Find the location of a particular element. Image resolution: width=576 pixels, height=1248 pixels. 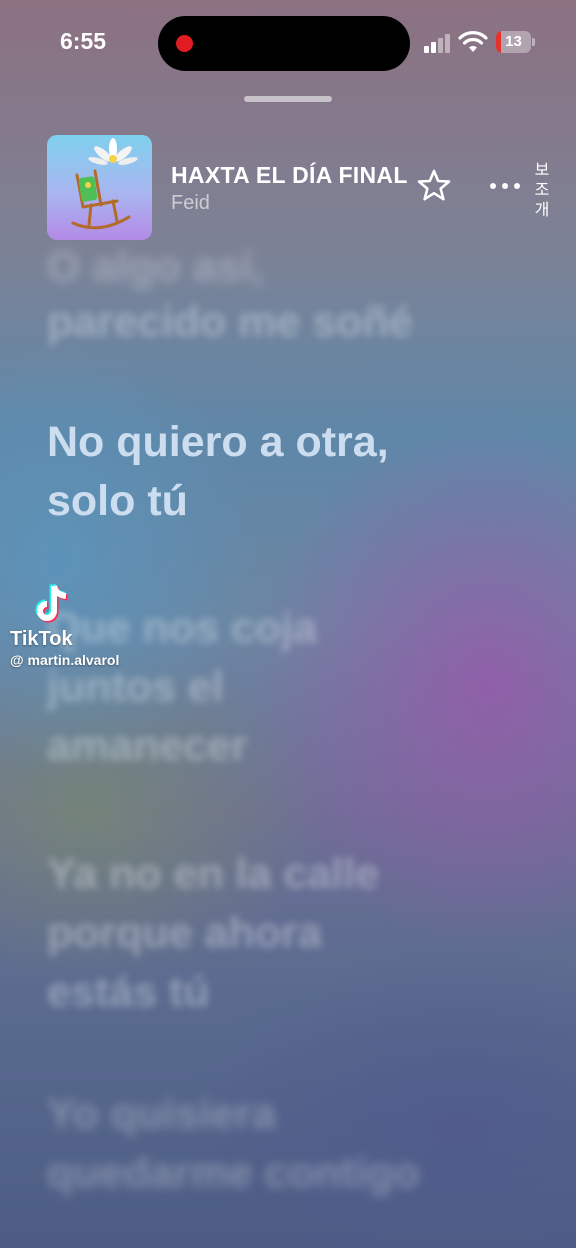

tiktok-logo-icon is located at coordinates (51, 603).